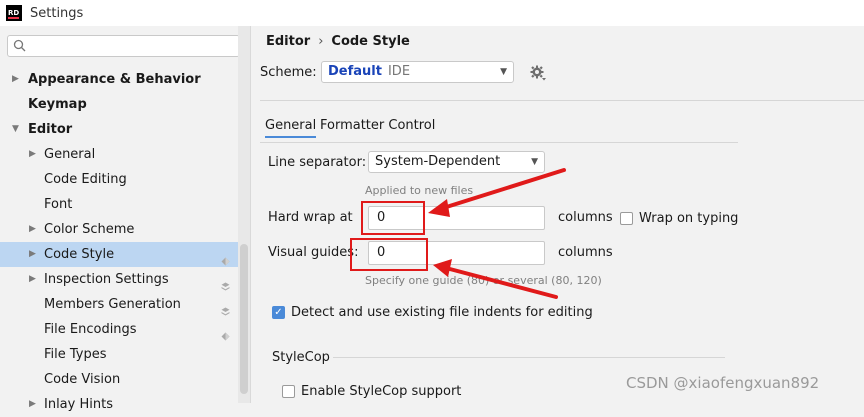  Describe the element at coordinates (723, 383) in the screenshot. I see `watermark: CSDN @xiaofengxuan892` at that location.